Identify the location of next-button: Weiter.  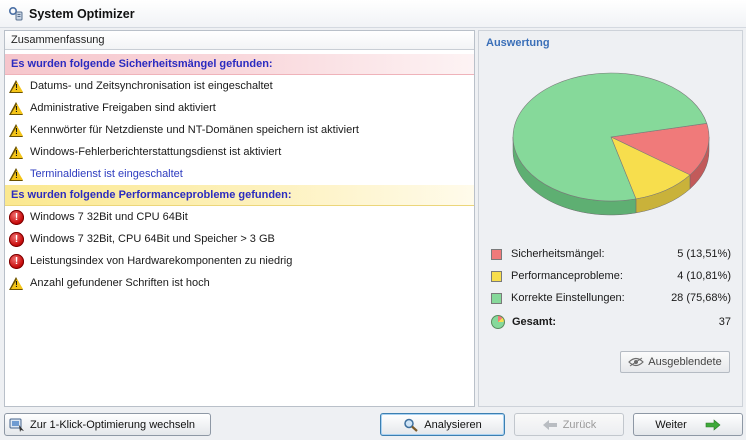
(688, 424).